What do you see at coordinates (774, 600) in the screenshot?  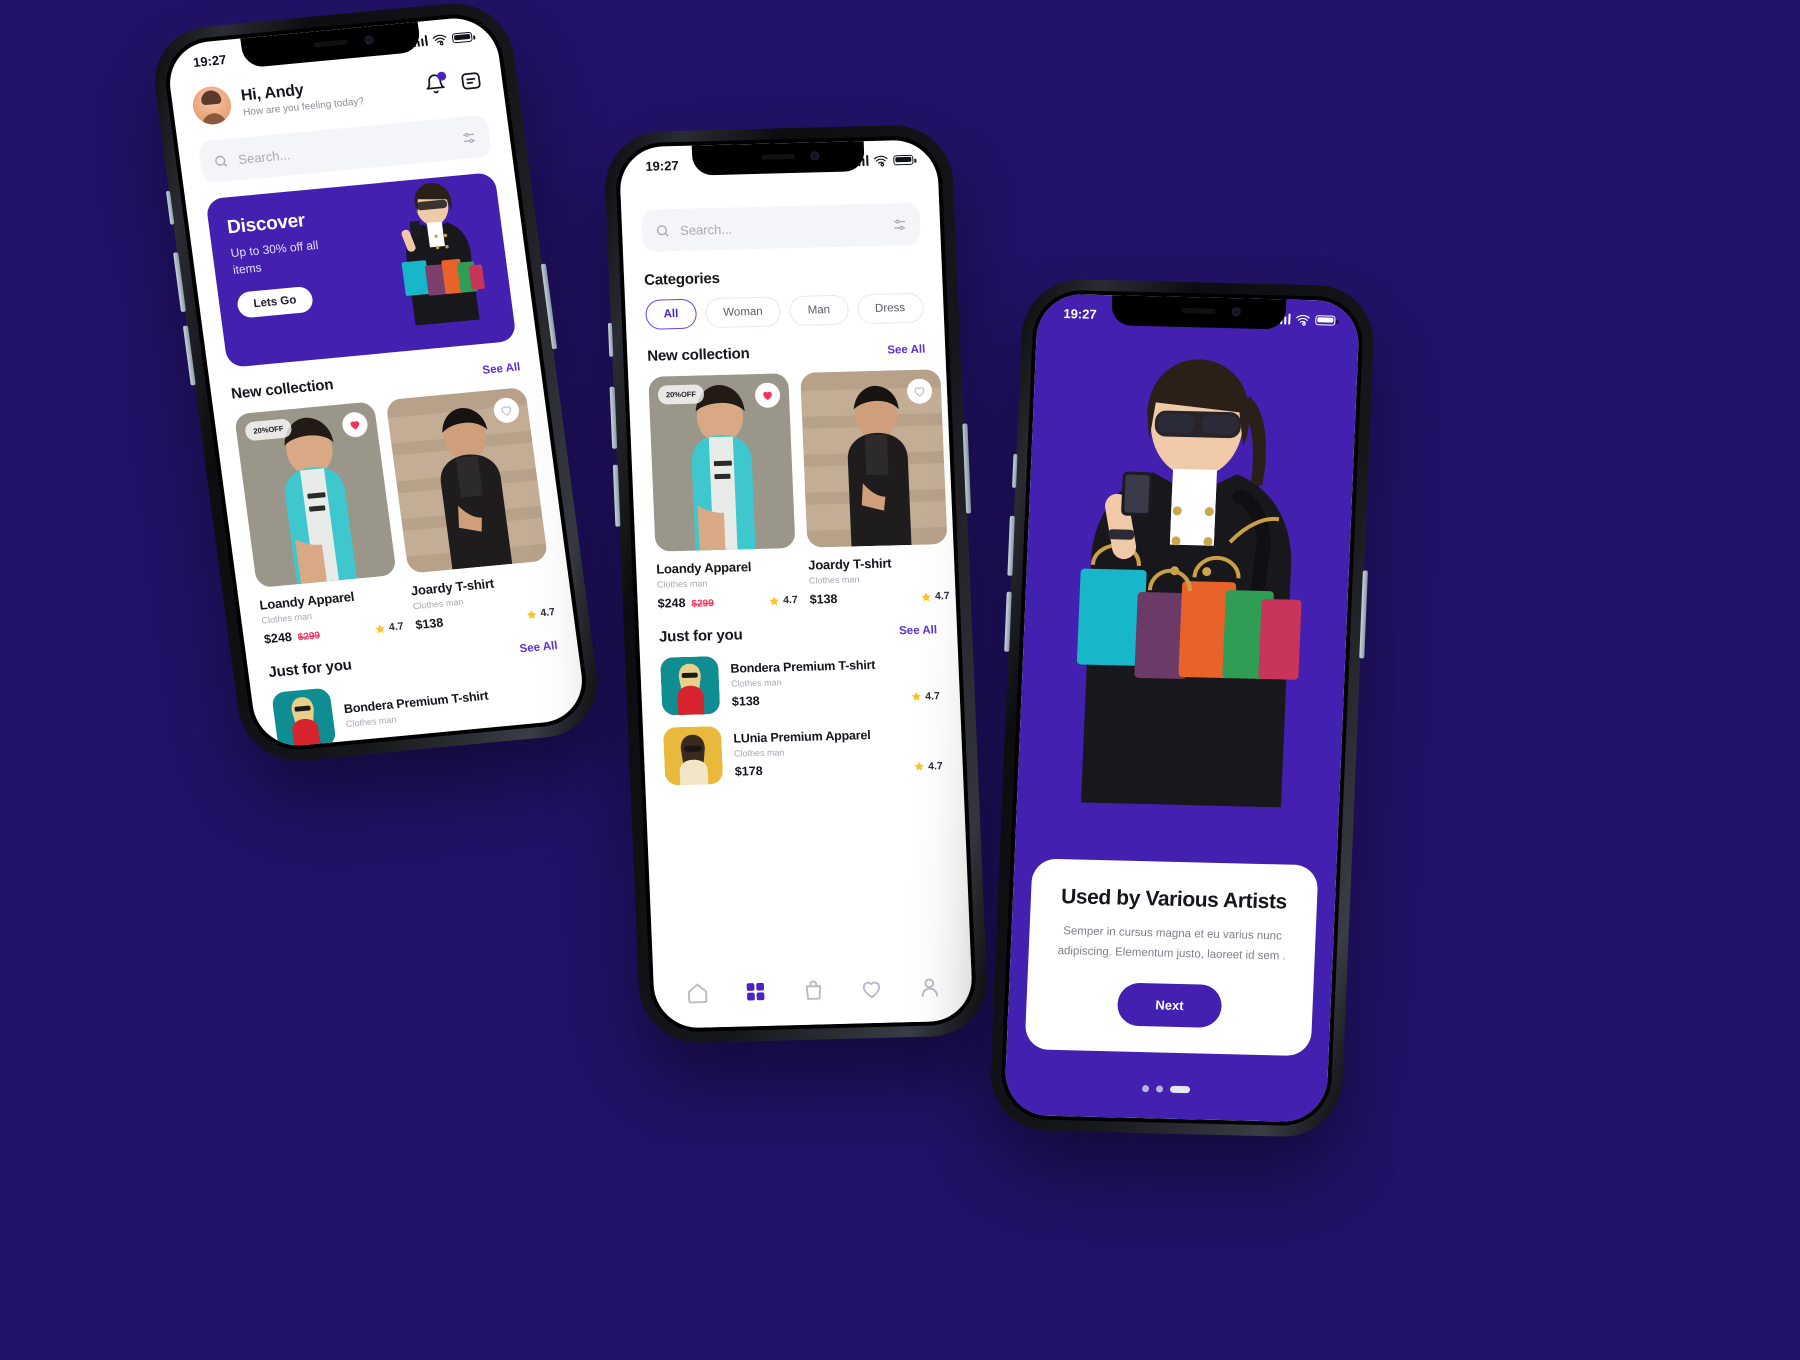 I see `star-icon` at bounding box center [774, 600].